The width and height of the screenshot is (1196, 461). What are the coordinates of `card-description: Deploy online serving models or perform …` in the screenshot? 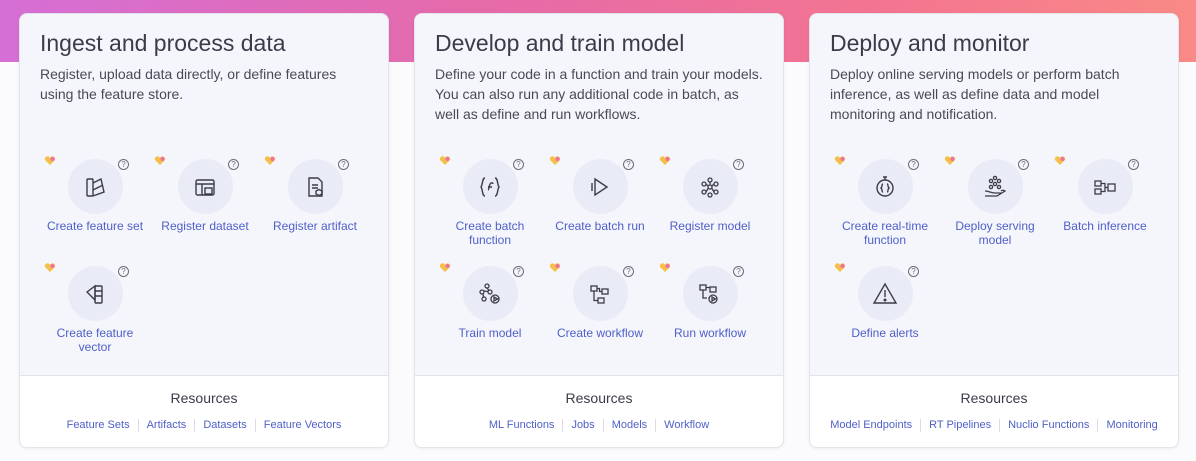 It's located at (975, 94).